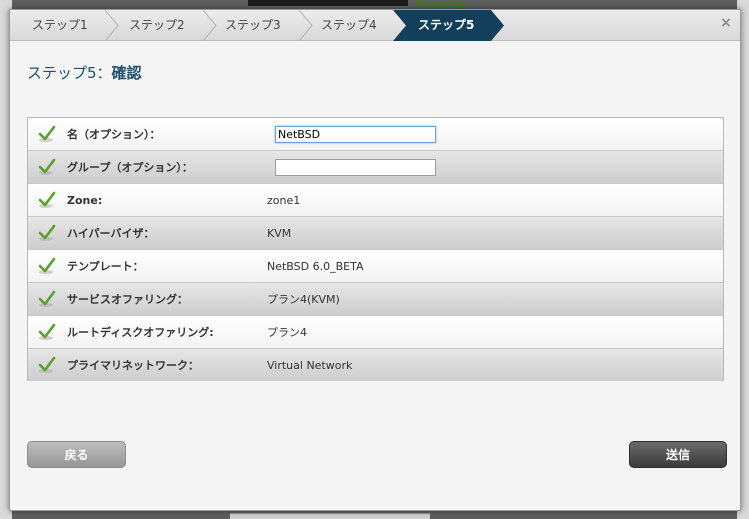 Image resolution: width=749 pixels, height=519 pixels. I want to click on review-row-label: サービスオファリング：, so click(127, 299).